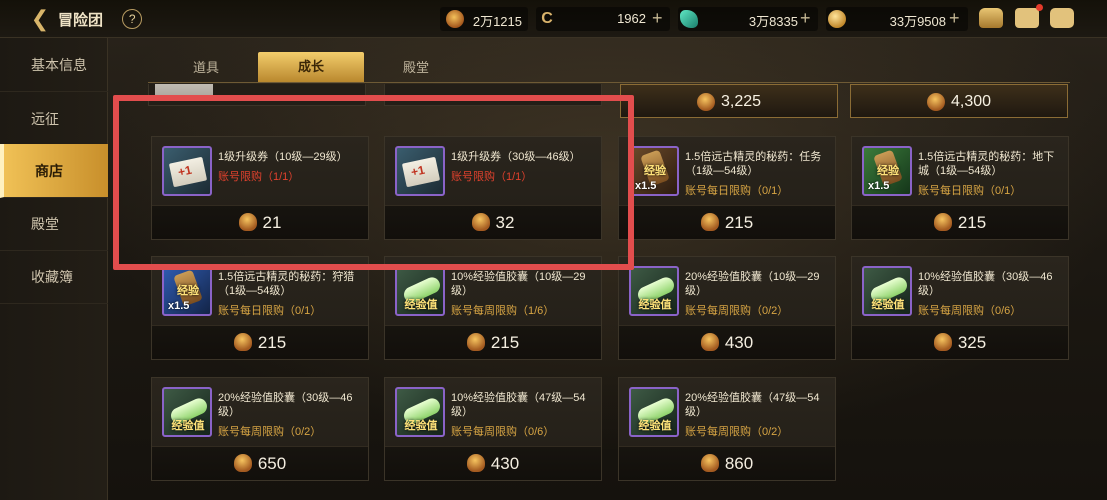 The width and height of the screenshot is (1107, 500). Describe the element at coordinates (971, 101) in the screenshot. I see `item-price: 4,300` at that location.